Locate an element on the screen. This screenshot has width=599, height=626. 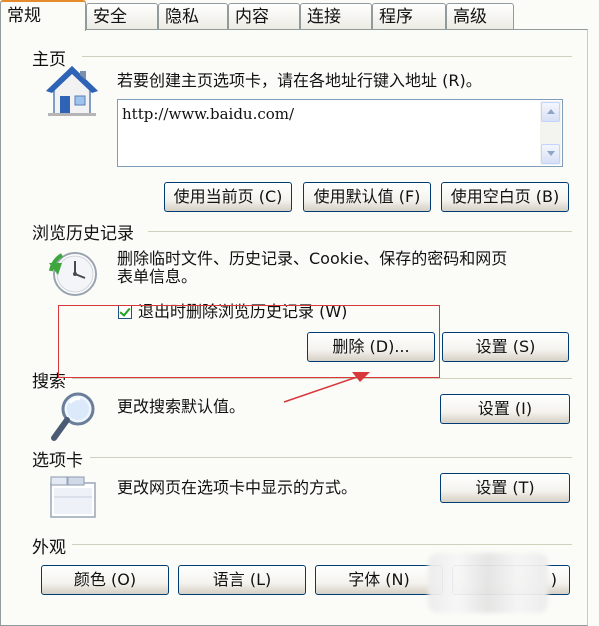
use-default-button: 使用默认值 (F) is located at coordinates (367, 197).